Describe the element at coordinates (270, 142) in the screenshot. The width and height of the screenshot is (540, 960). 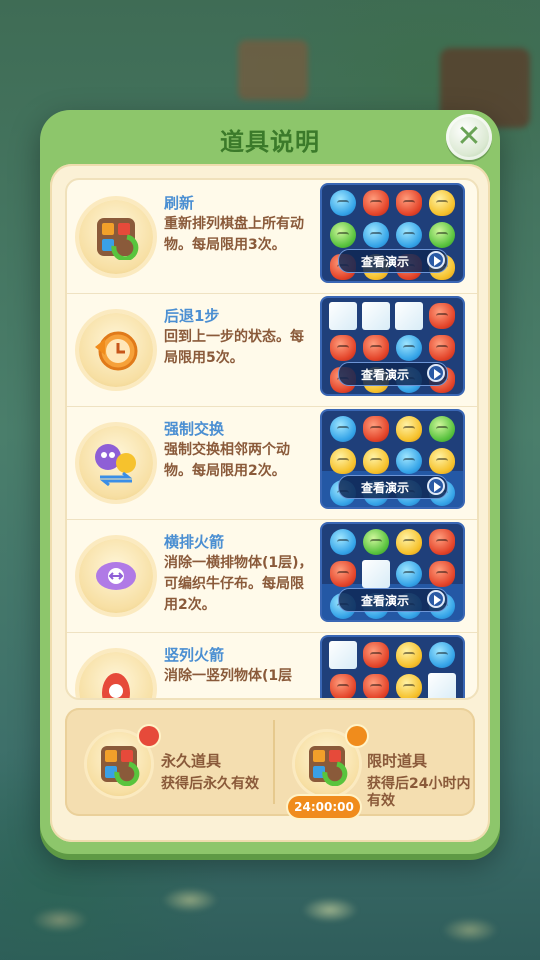
I see `dialog-title: 道具说明` at that location.